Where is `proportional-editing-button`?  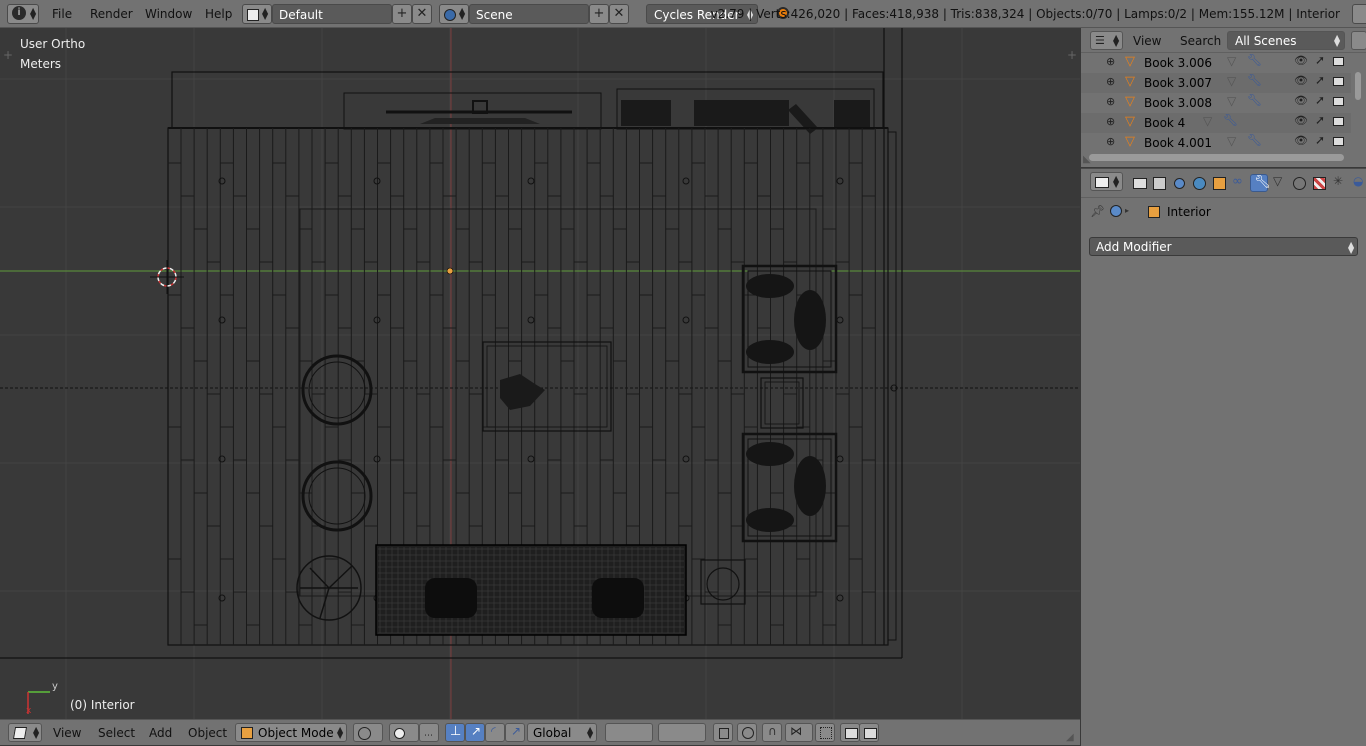 proportional-editing-button is located at coordinates (747, 732).